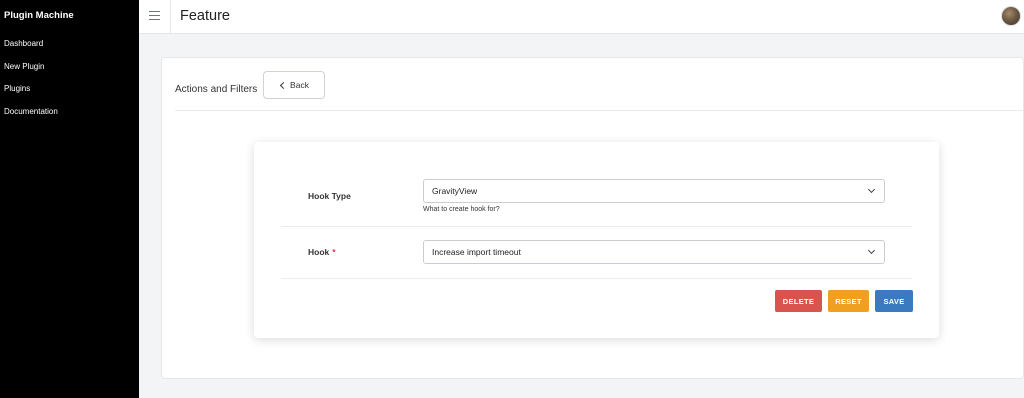  Describe the element at coordinates (31, 72) in the screenshot. I see `sidebar-item-new-plugin: New Plugin` at that location.